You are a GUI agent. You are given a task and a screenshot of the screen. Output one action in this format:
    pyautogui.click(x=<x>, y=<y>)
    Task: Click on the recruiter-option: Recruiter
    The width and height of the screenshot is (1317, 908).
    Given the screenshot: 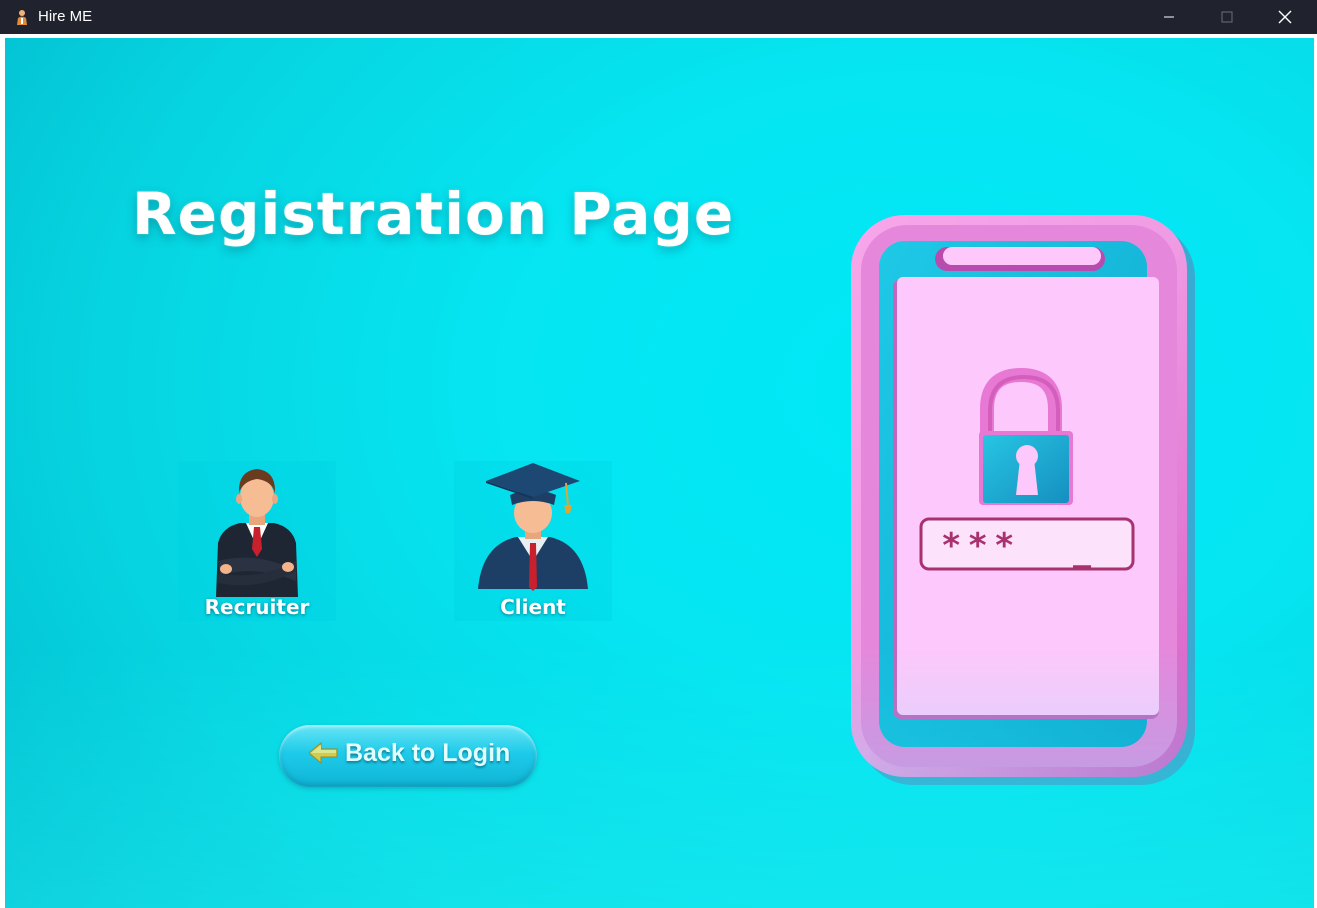 What is the action you would take?
    pyautogui.click(x=257, y=541)
    